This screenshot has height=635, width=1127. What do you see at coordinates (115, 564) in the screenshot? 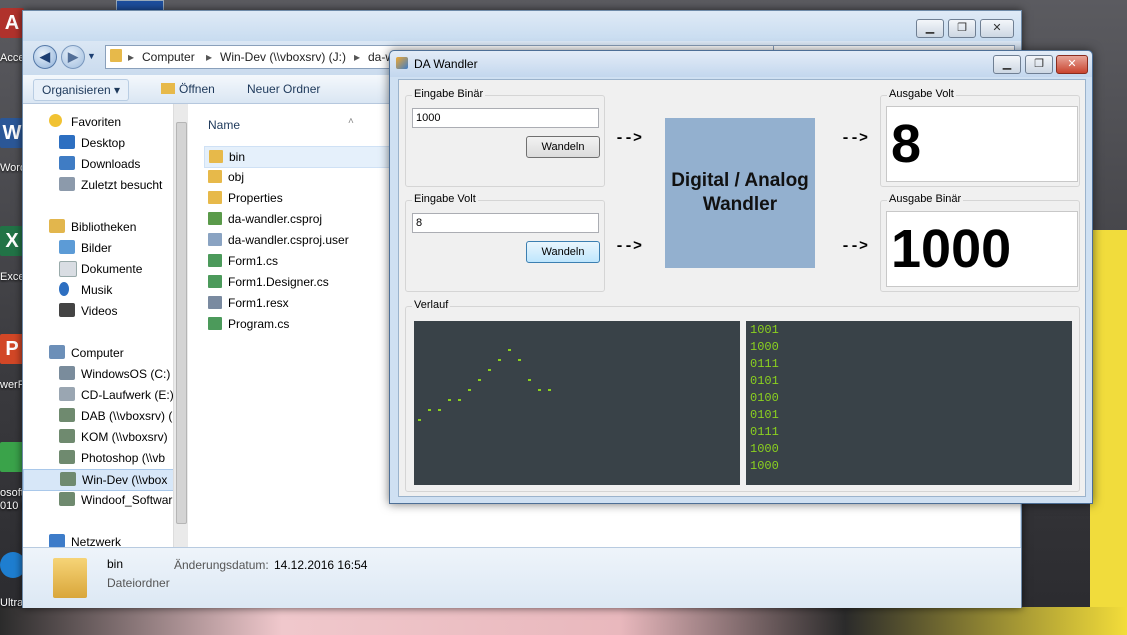
I see `details-name: bin` at bounding box center [115, 564].